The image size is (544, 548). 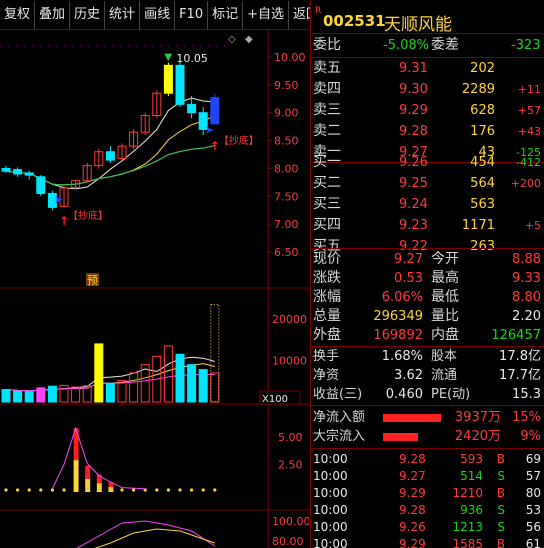 What do you see at coordinates (158, 15) in the screenshot?
I see `draw-line-button: 画线` at bounding box center [158, 15].